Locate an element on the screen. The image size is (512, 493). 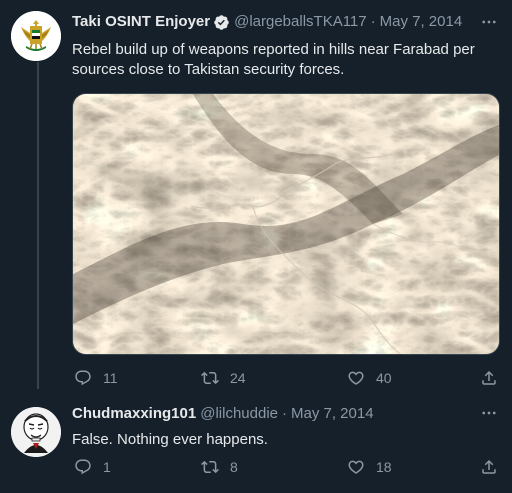
verified-badge-icon is located at coordinates (221, 22).